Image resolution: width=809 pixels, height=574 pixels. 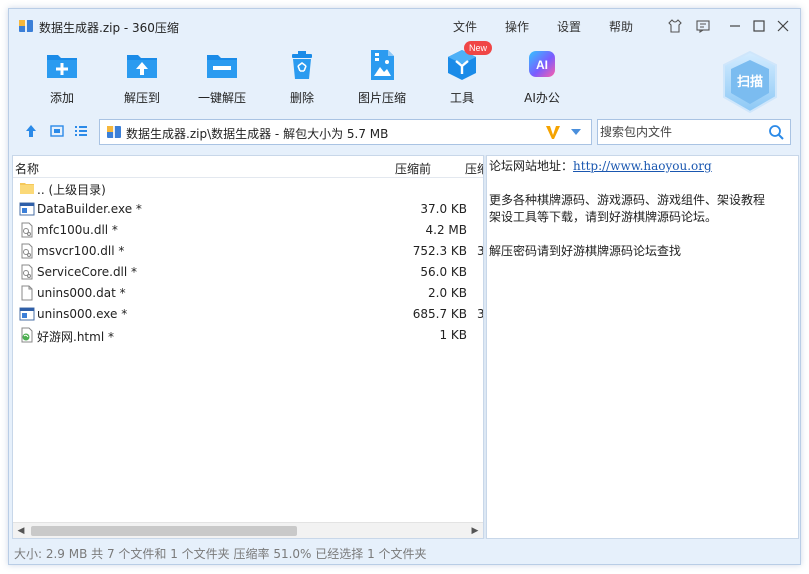 What do you see at coordinates (87, 272) in the screenshot?
I see `file-name: ServiceCore.dll *` at bounding box center [87, 272].